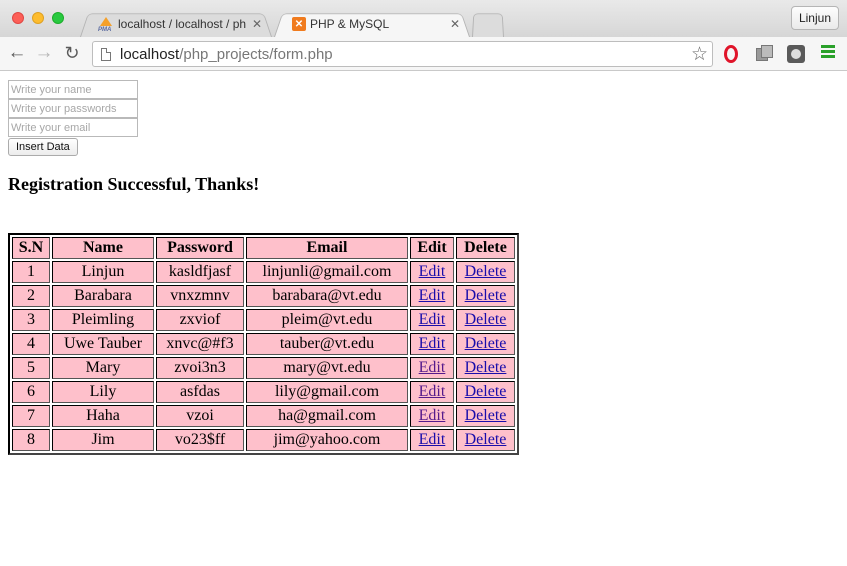  Describe the element at coordinates (106, 25) in the screenshot. I see `phpmyadmin-icon: PMA` at that location.